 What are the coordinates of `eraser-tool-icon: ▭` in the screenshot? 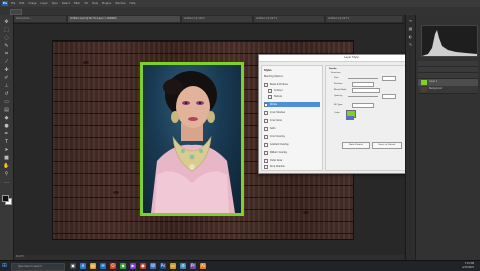 It's located at (6, 102).